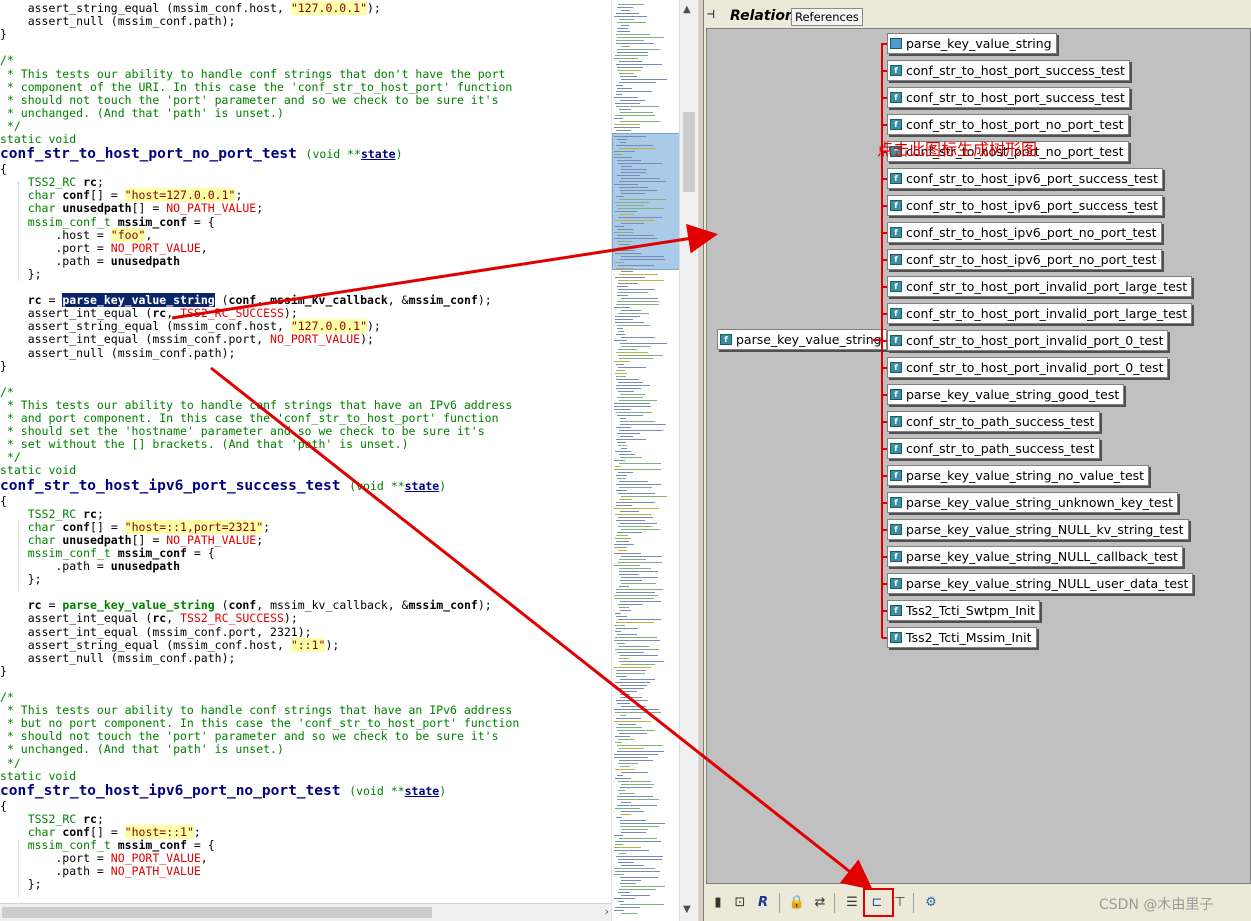  Describe the element at coordinates (121, 195) in the screenshot. I see `code-line: char conf[] = "host=127.0.0.1";` at that location.